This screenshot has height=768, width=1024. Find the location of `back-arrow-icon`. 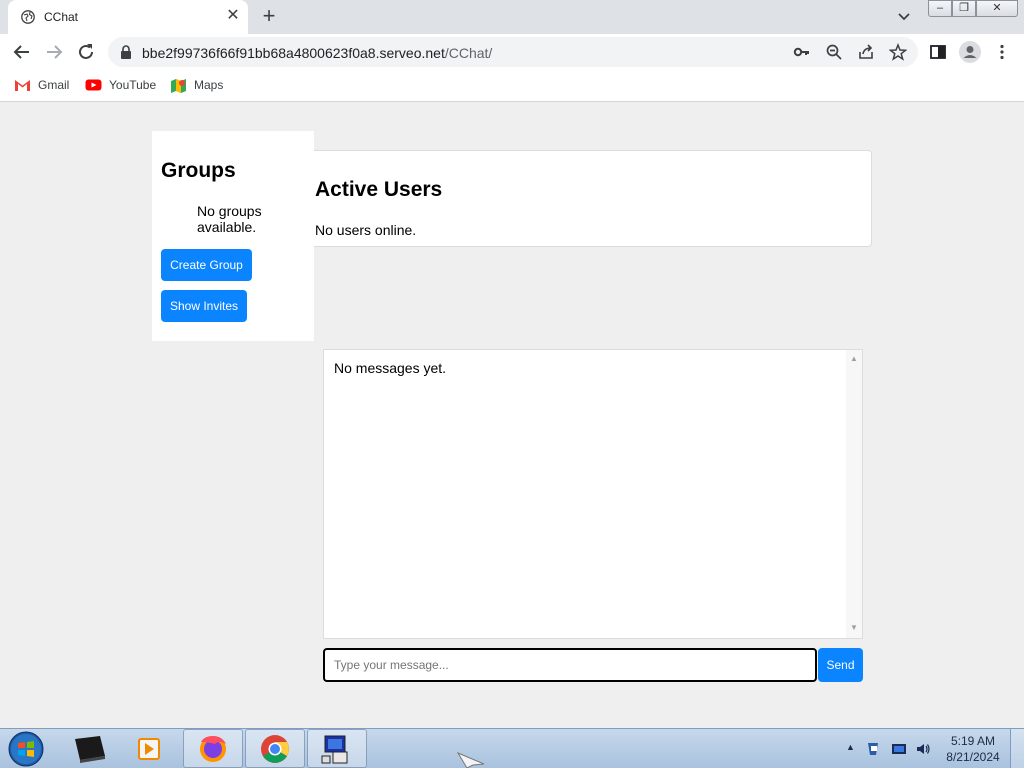

back-arrow-icon is located at coordinates (22, 52).